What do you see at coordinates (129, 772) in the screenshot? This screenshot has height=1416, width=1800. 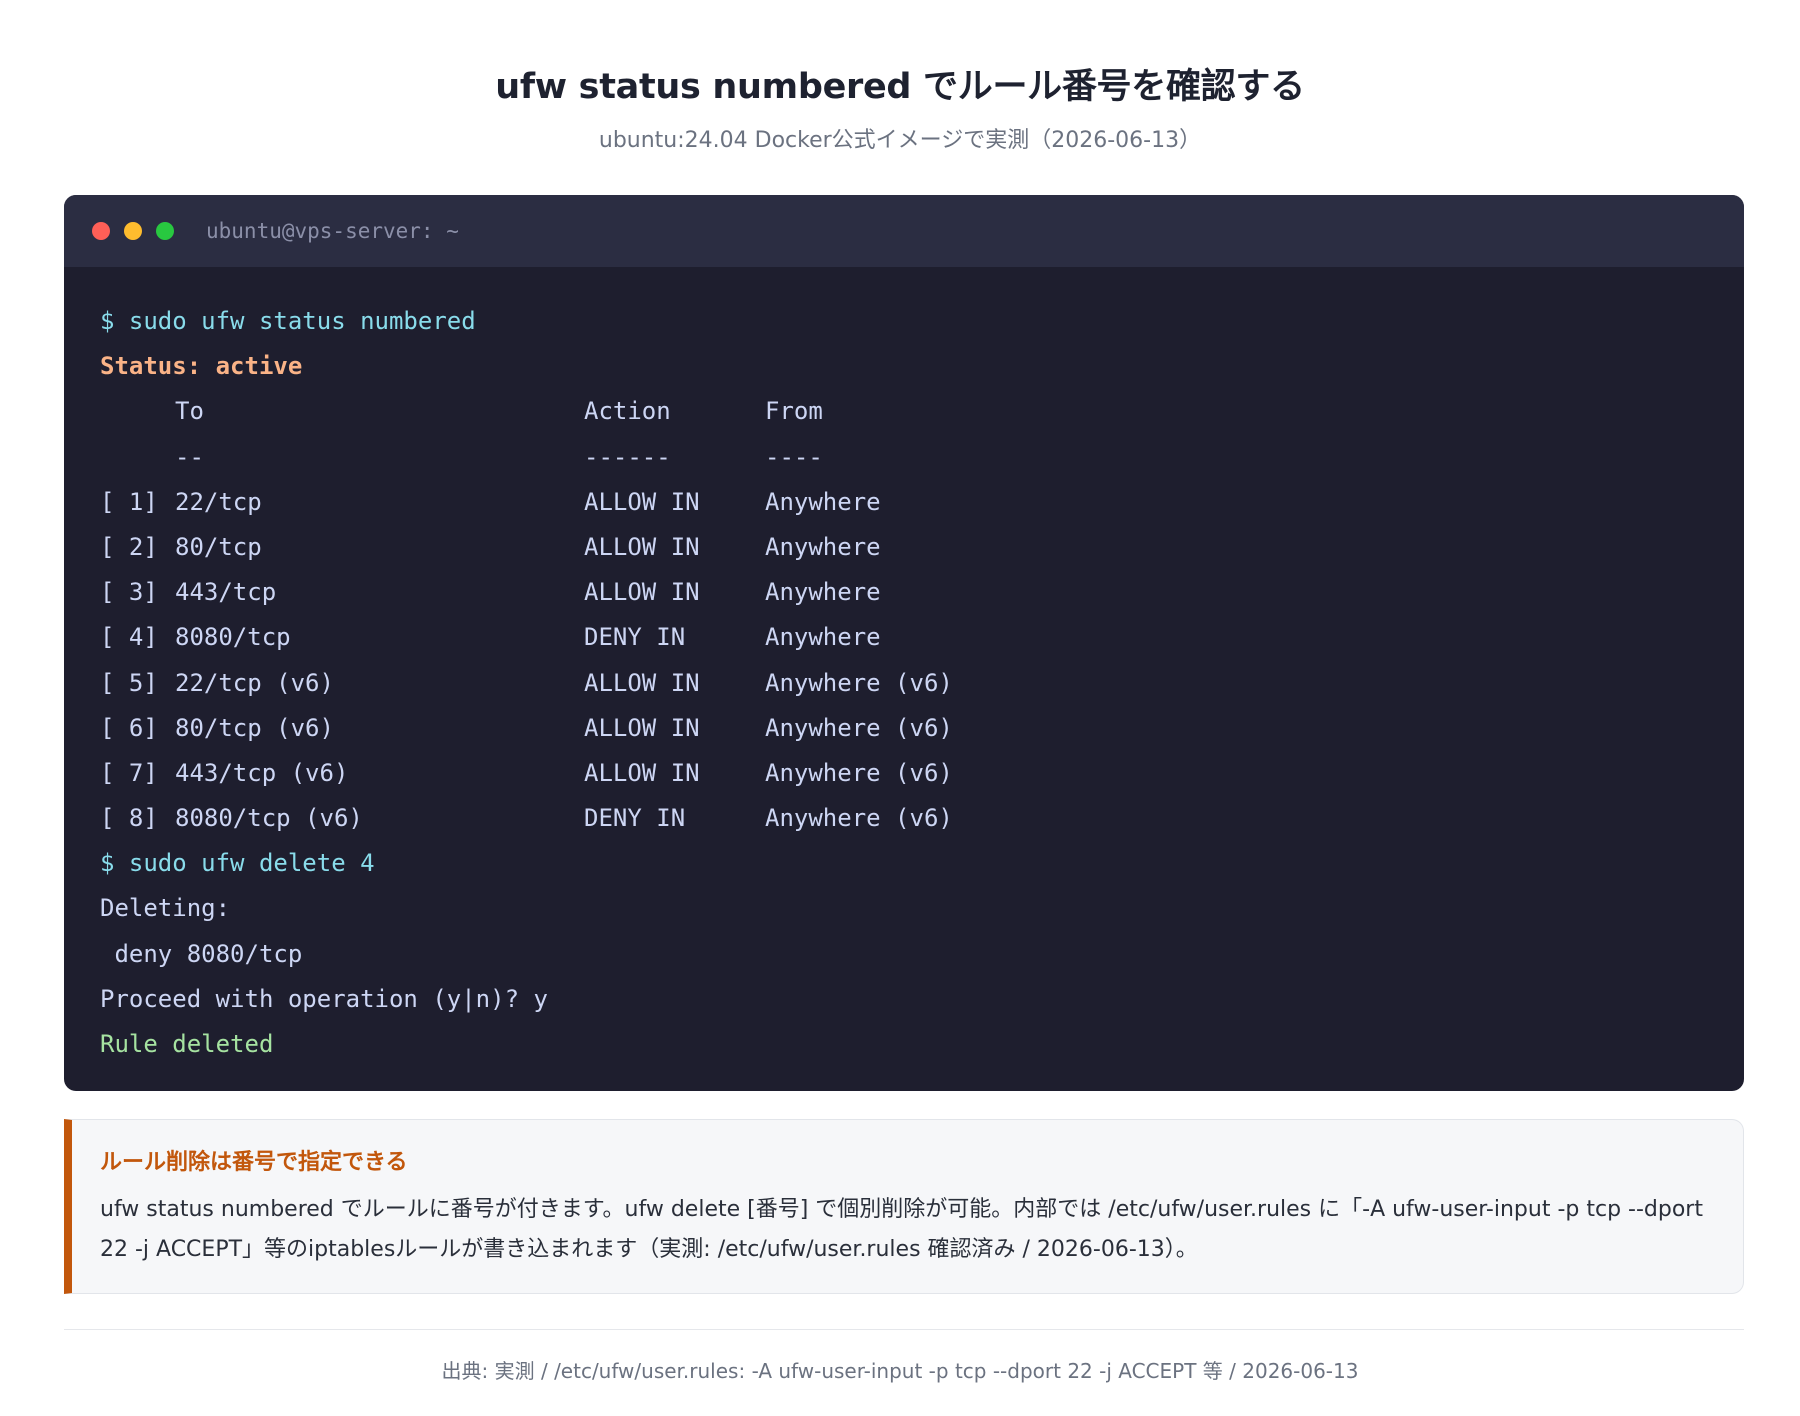 I see `rule-number: [ 7]` at bounding box center [129, 772].